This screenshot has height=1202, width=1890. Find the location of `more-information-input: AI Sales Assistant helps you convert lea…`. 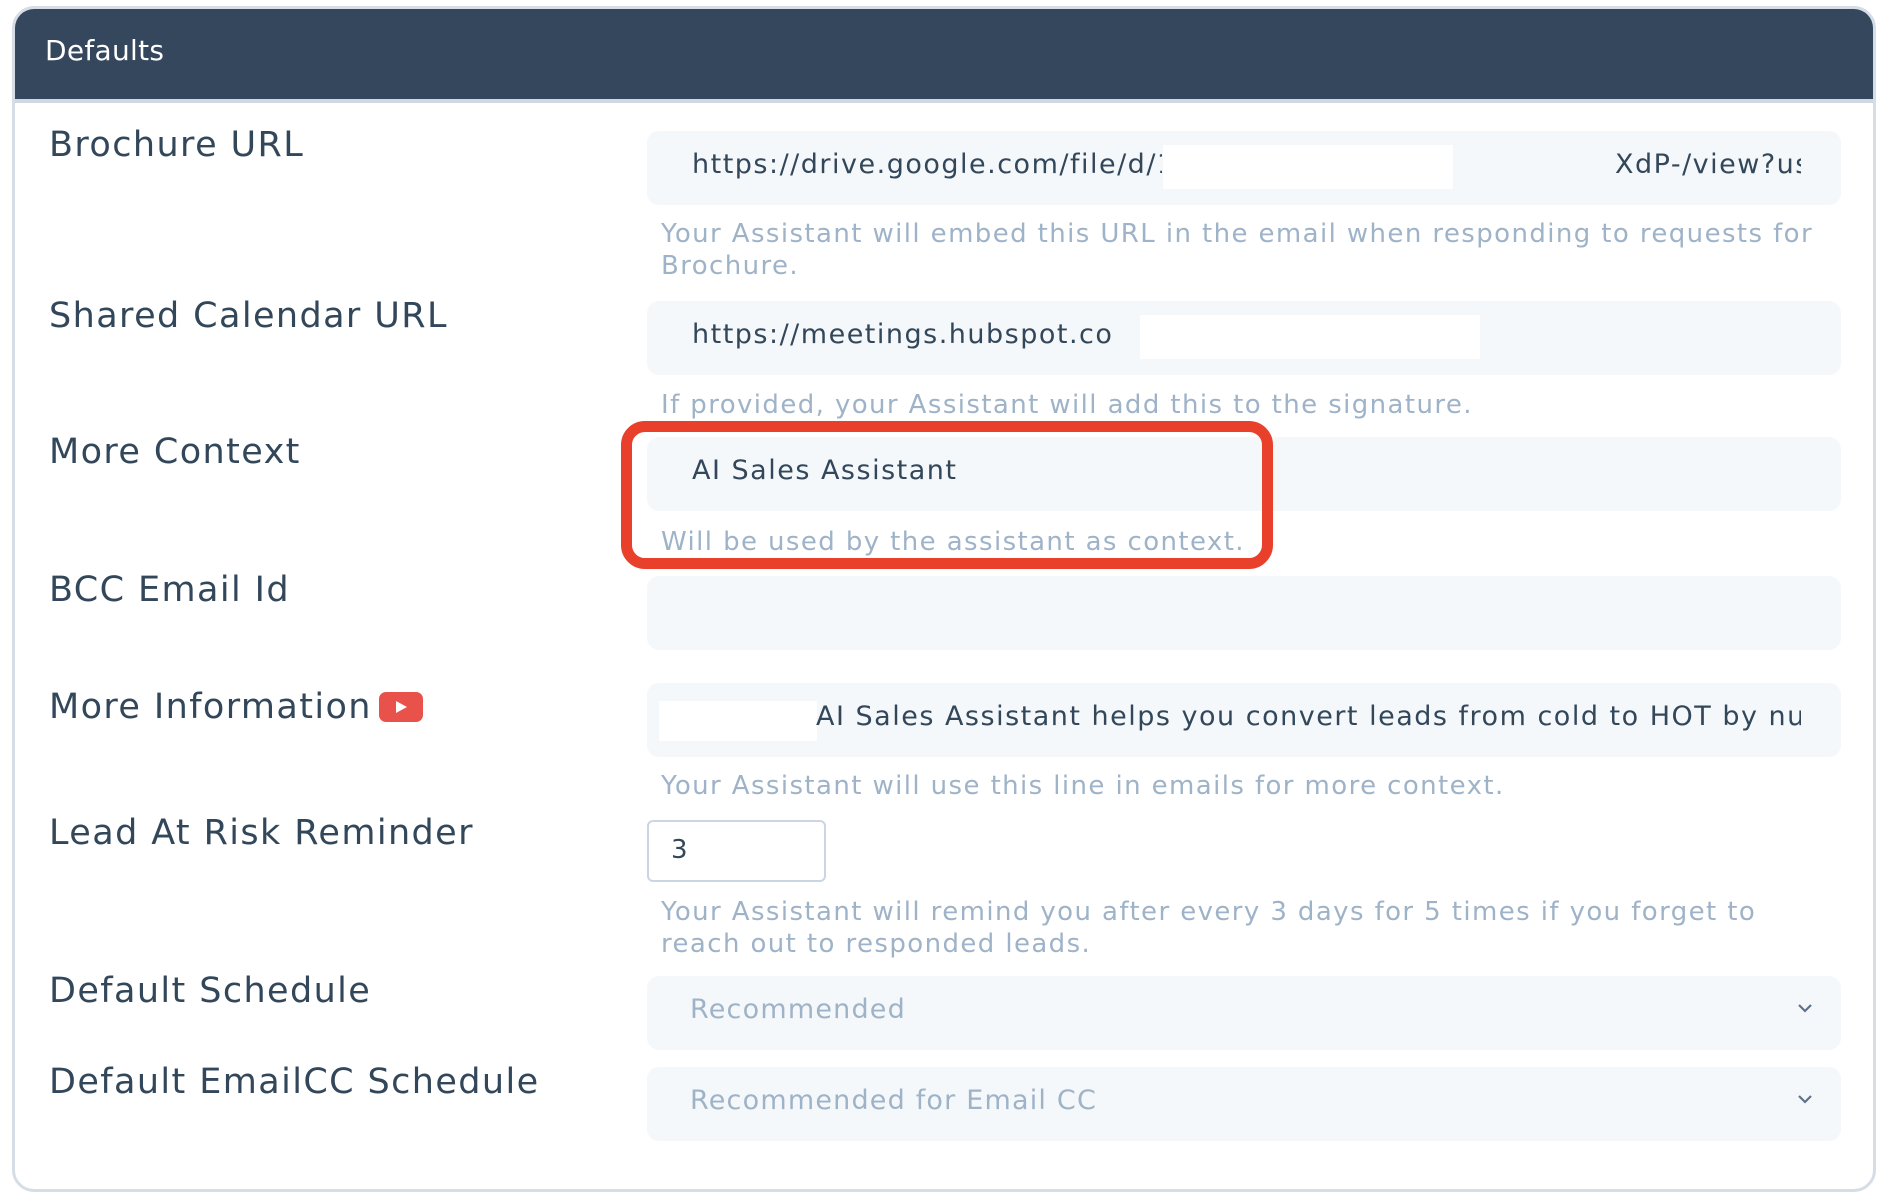

more-information-input: AI Sales Assistant helps you convert lea… is located at coordinates (1244, 720).